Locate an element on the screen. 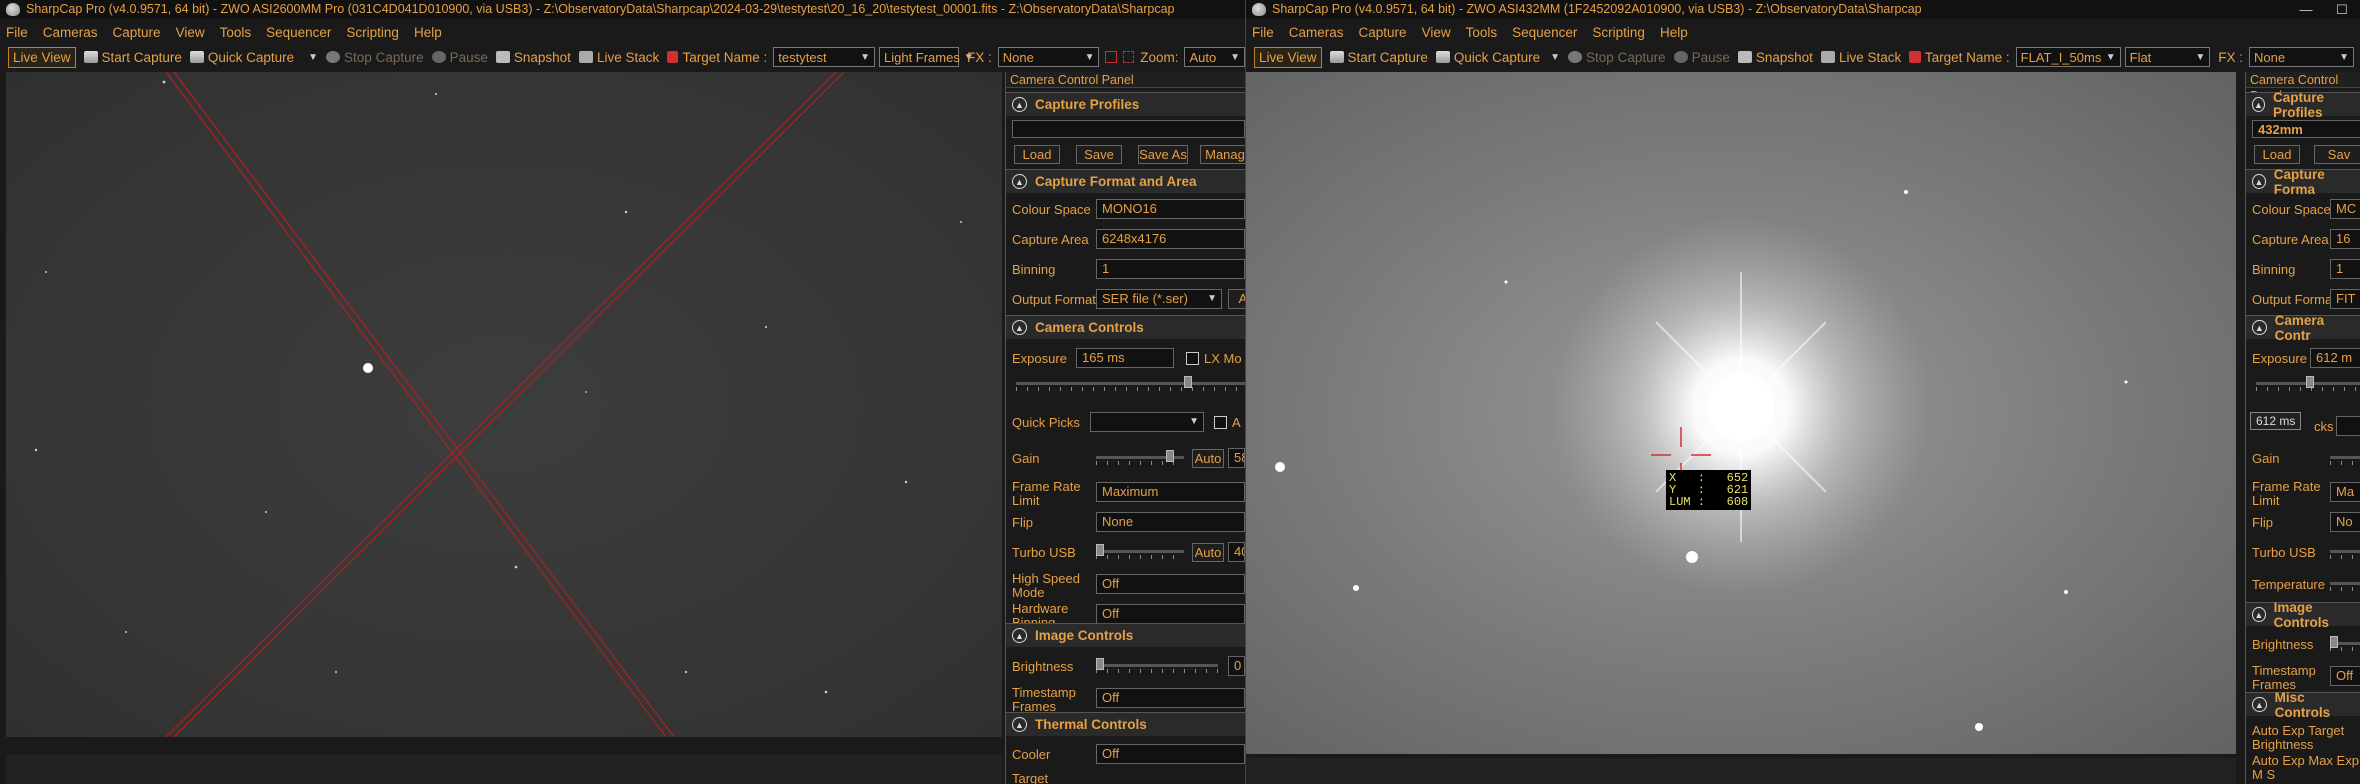 The width and height of the screenshot is (2360, 784). quick-picks-auto-checkbox is located at coordinates (1220, 422).